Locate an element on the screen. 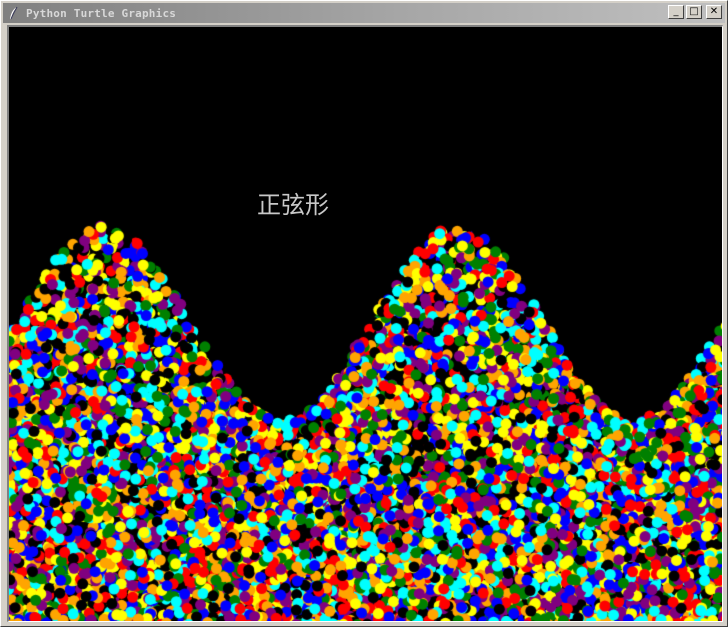  close-icon: ✕ is located at coordinates (714, 11).